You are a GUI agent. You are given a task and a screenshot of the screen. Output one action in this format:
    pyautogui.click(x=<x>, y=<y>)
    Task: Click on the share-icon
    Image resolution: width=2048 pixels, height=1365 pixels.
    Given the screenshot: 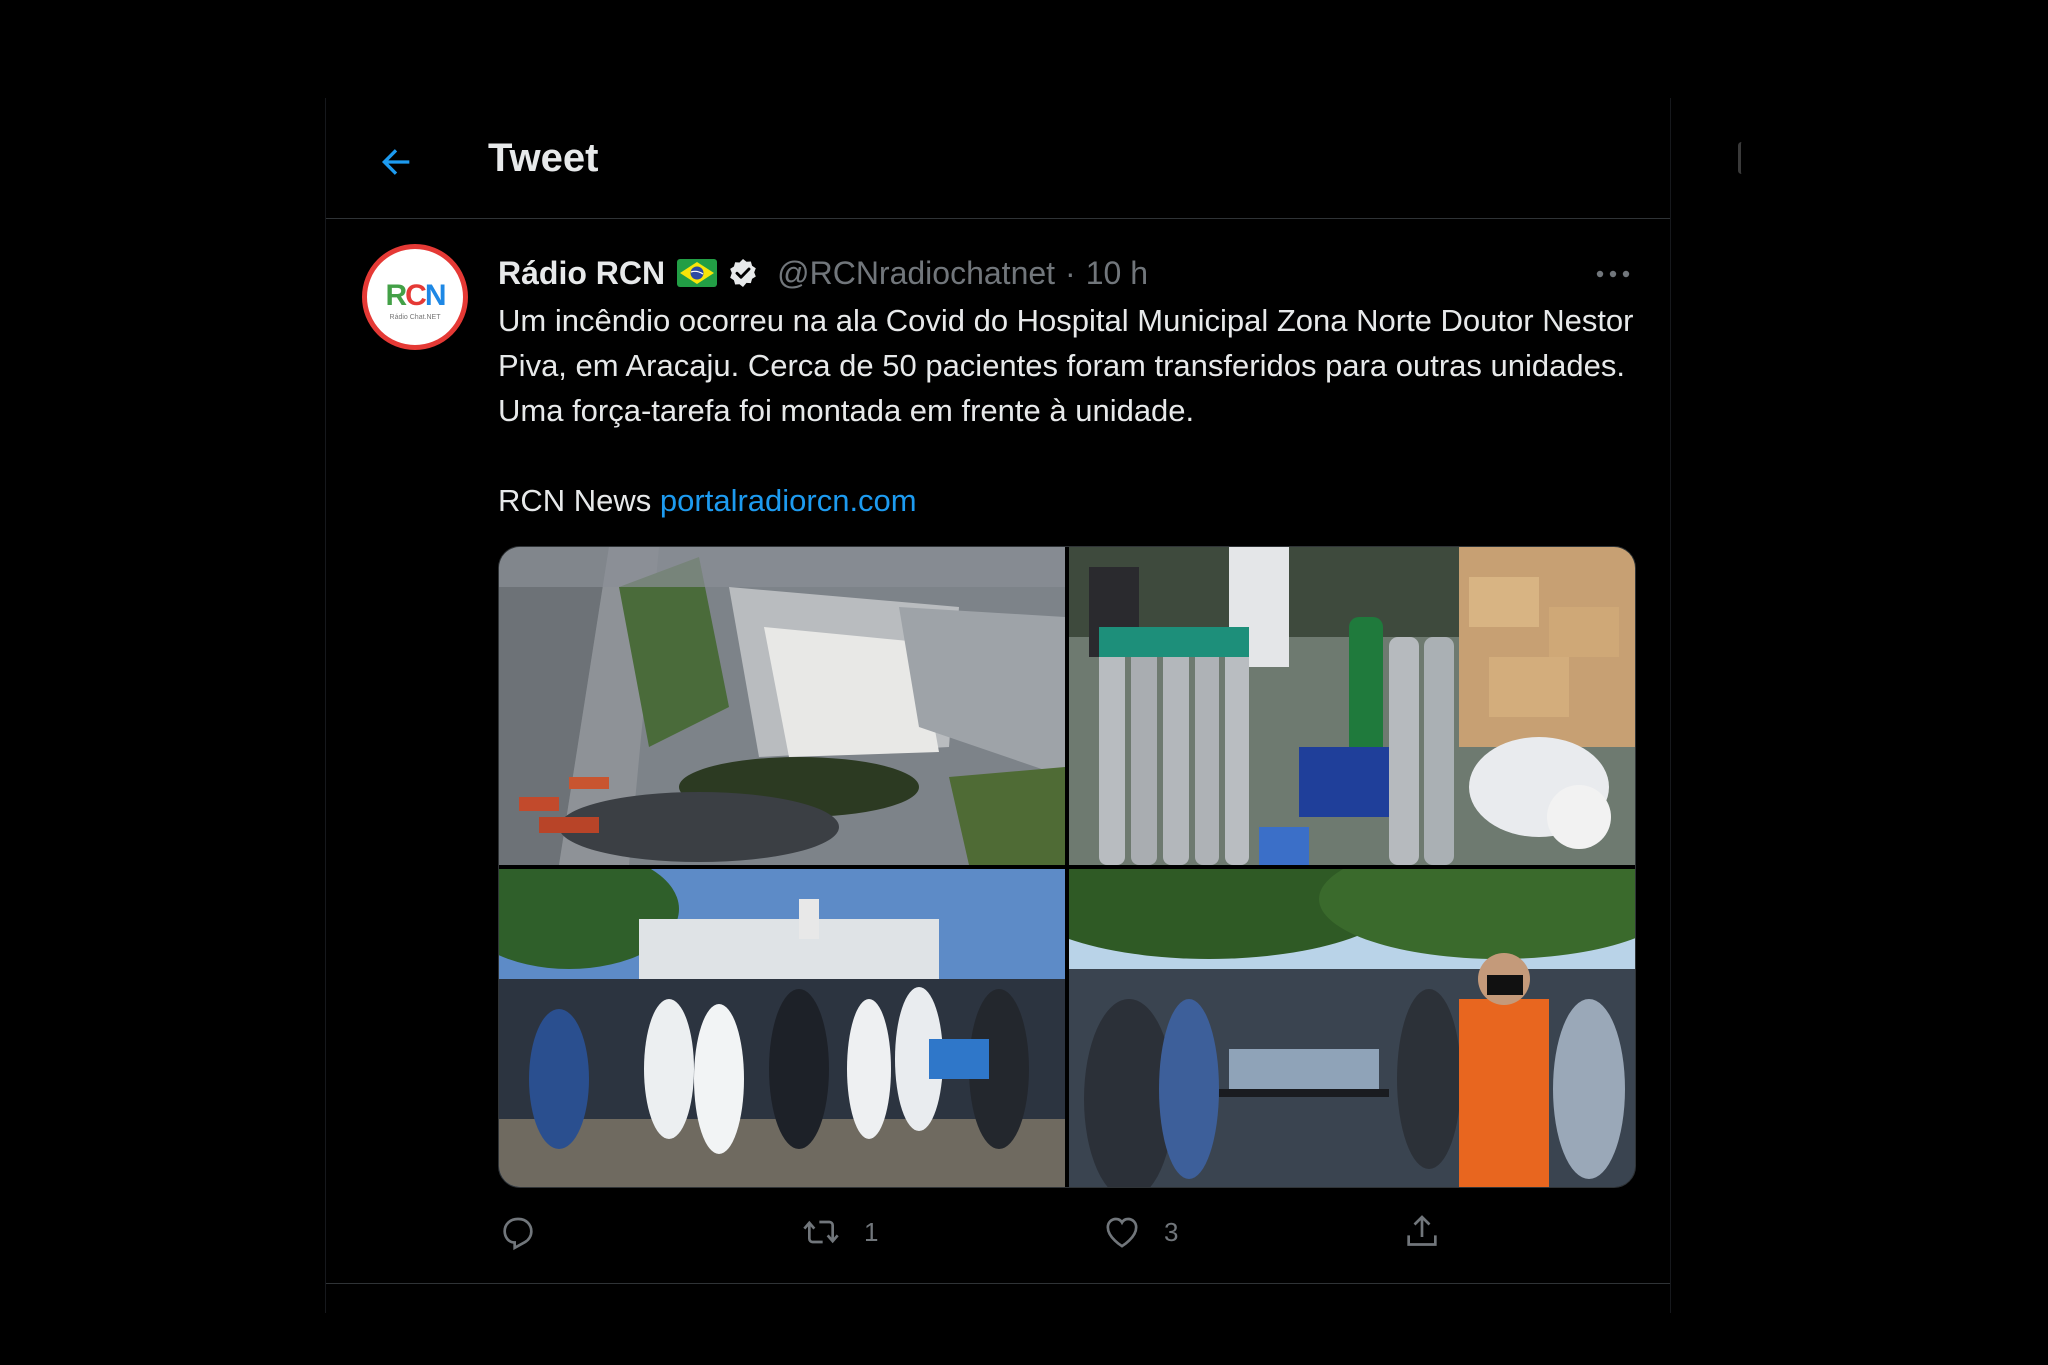 What is the action you would take?
    pyautogui.click(x=1422, y=1230)
    